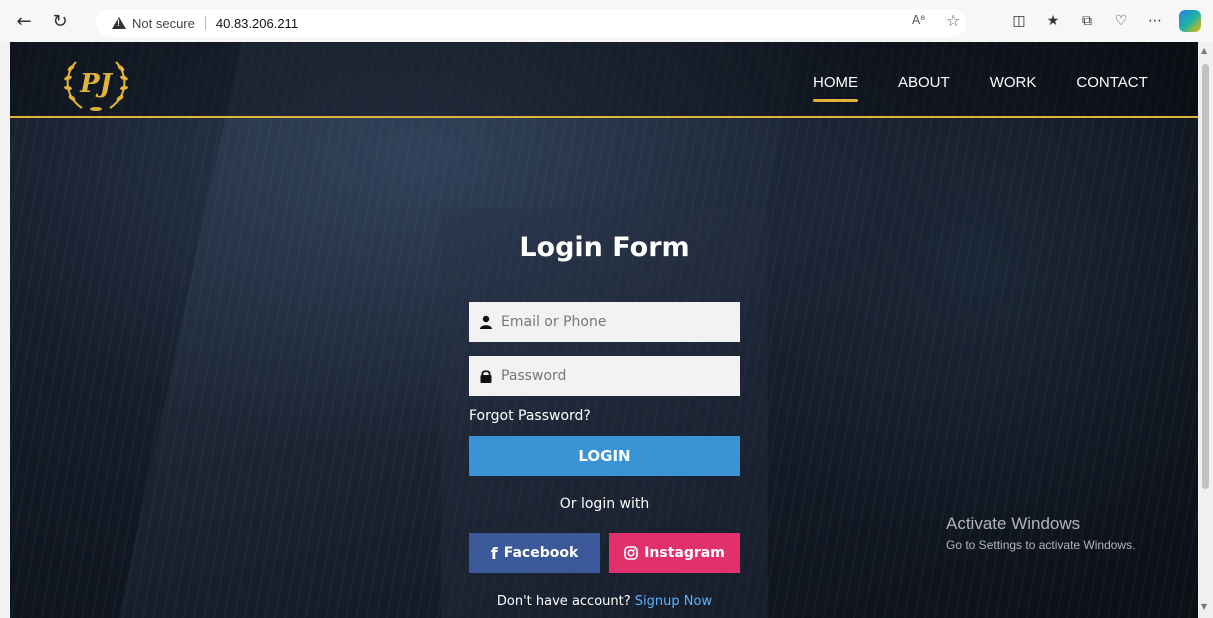 This screenshot has height=618, width=1213. What do you see at coordinates (1013, 523) in the screenshot?
I see `activate-title: Activate Windows` at bounding box center [1013, 523].